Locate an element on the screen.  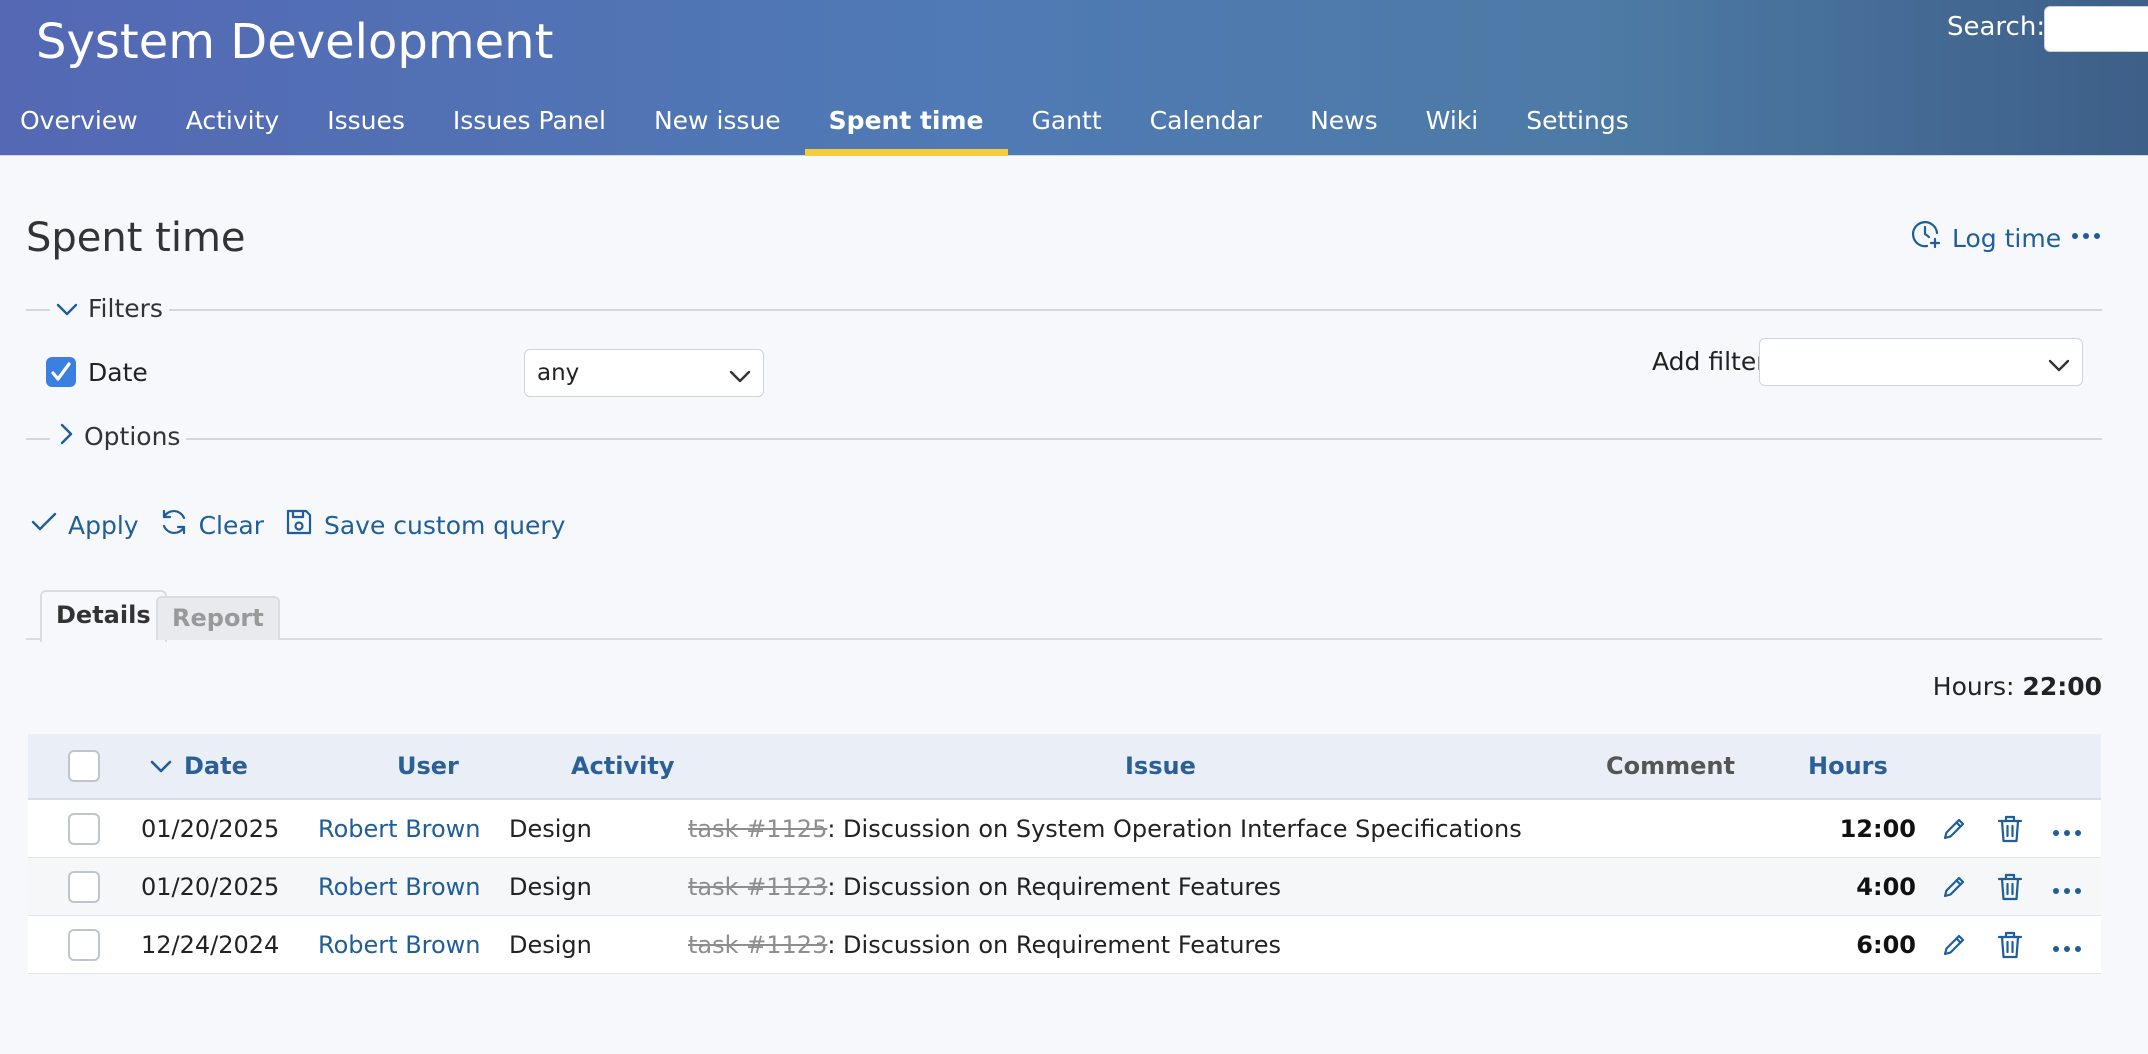
project-title: System Development is located at coordinates (294, 42).